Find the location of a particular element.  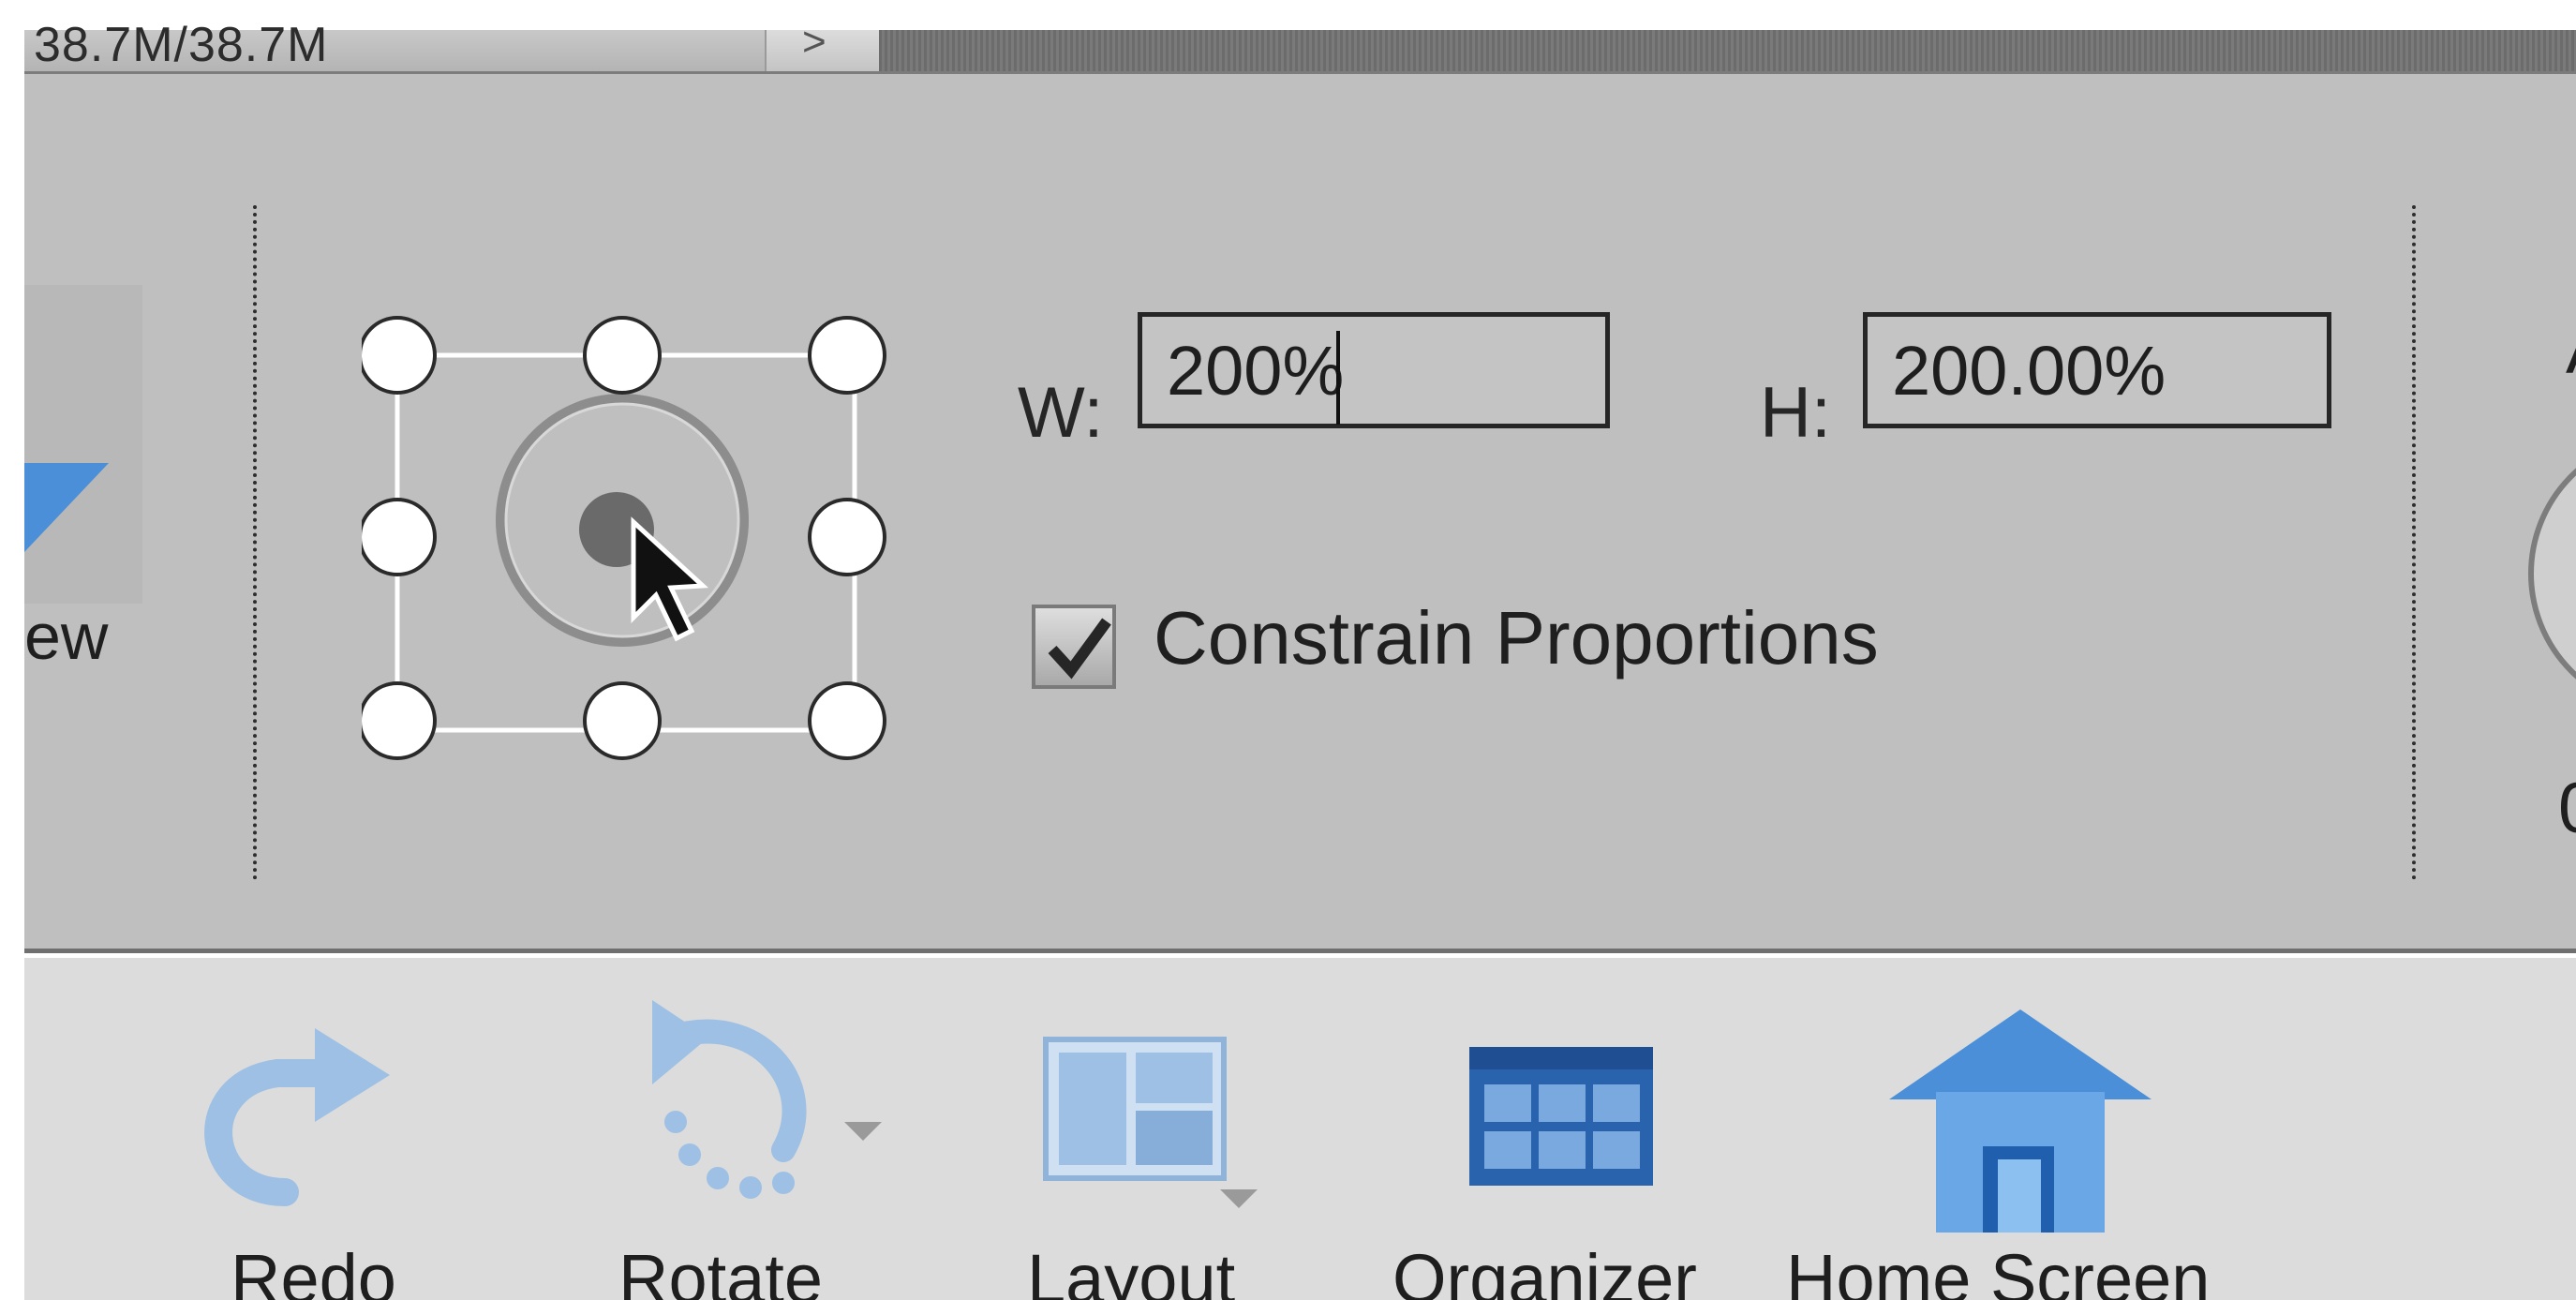

redo-icon is located at coordinates (297, 1117).